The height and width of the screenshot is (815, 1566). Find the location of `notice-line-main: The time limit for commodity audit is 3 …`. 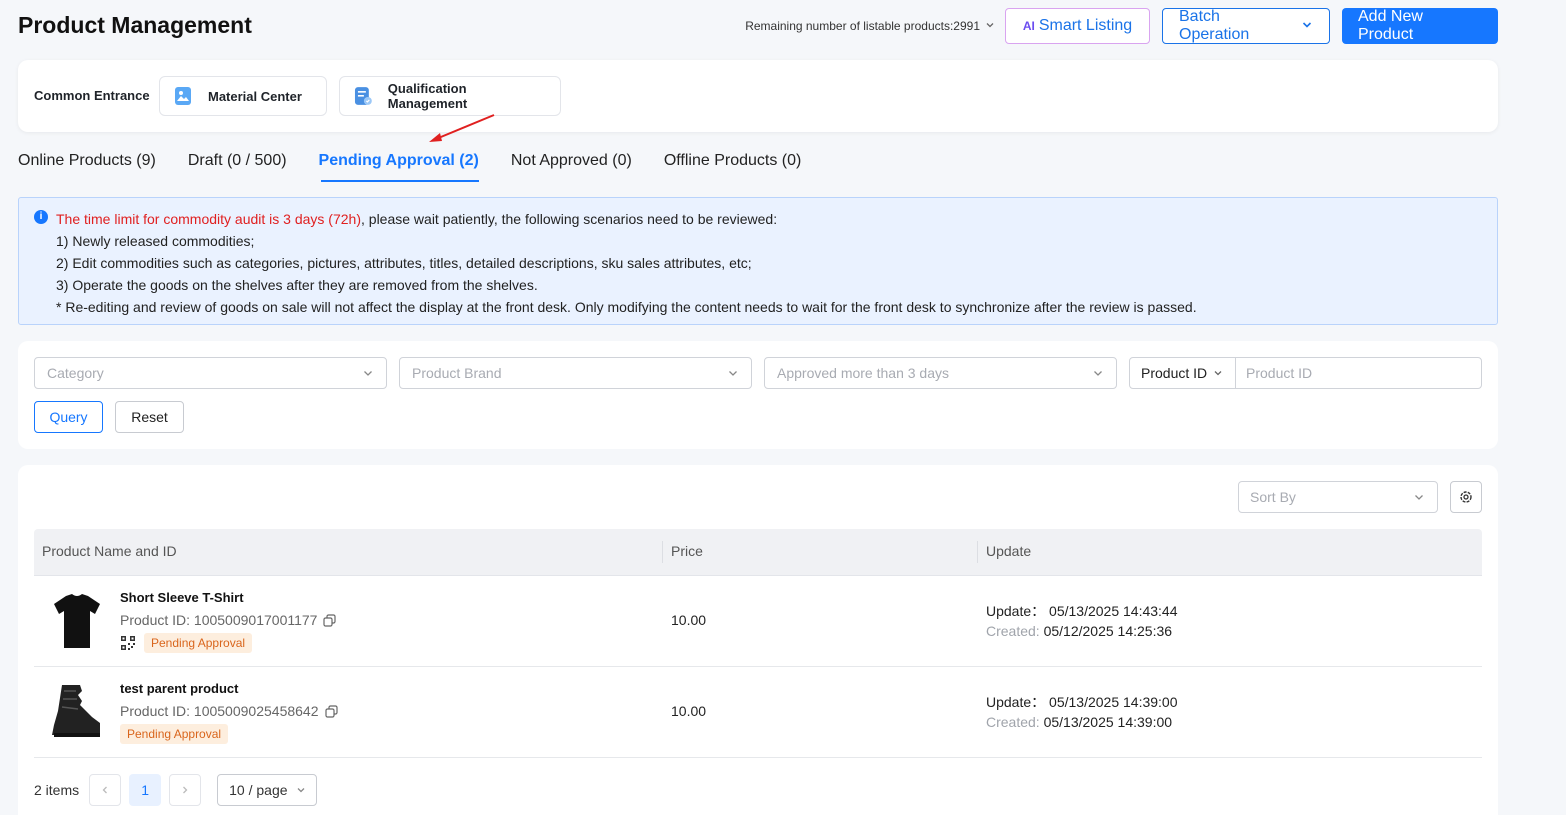

notice-line-main: The time limit for commodity audit is 3 … is located at coordinates (768, 219).